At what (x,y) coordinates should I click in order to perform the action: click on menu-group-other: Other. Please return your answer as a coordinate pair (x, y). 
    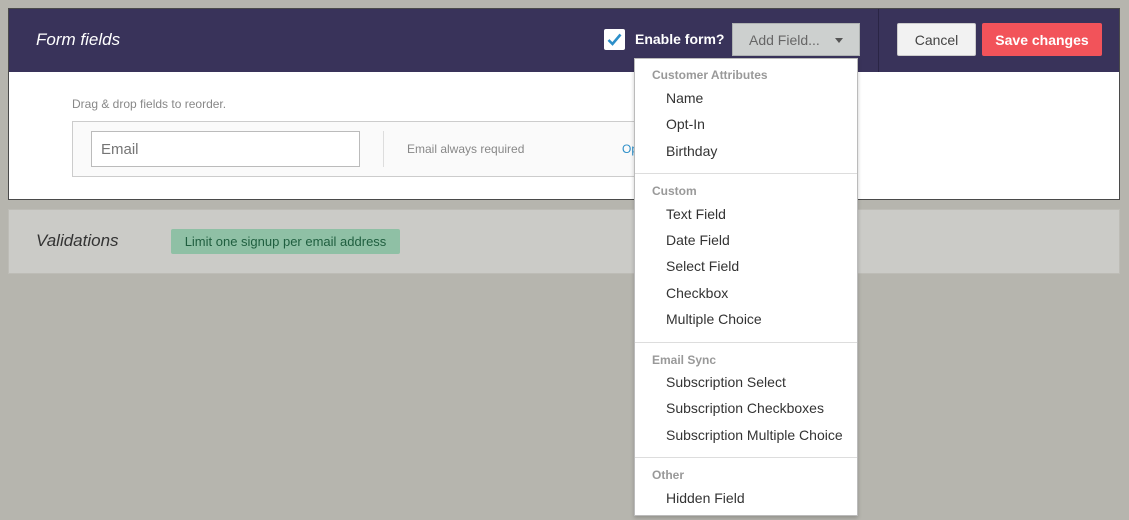
    Looking at the image, I should click on (668, 475).